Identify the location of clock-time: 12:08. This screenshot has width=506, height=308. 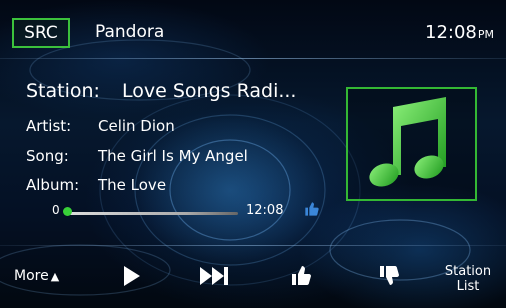
(451, 32).